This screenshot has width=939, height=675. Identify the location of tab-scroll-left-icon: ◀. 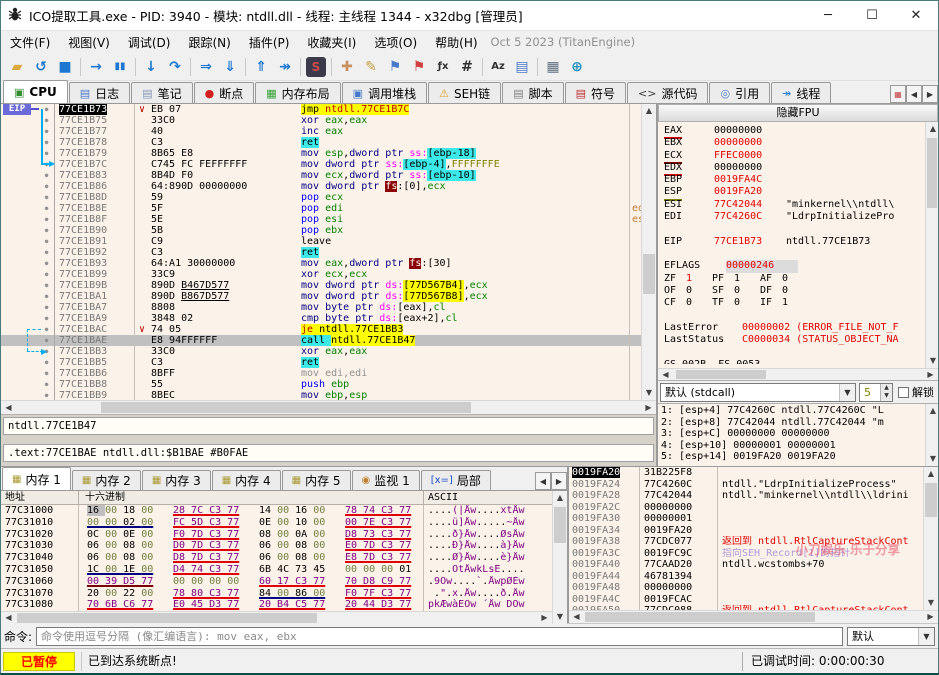
(914, 94).